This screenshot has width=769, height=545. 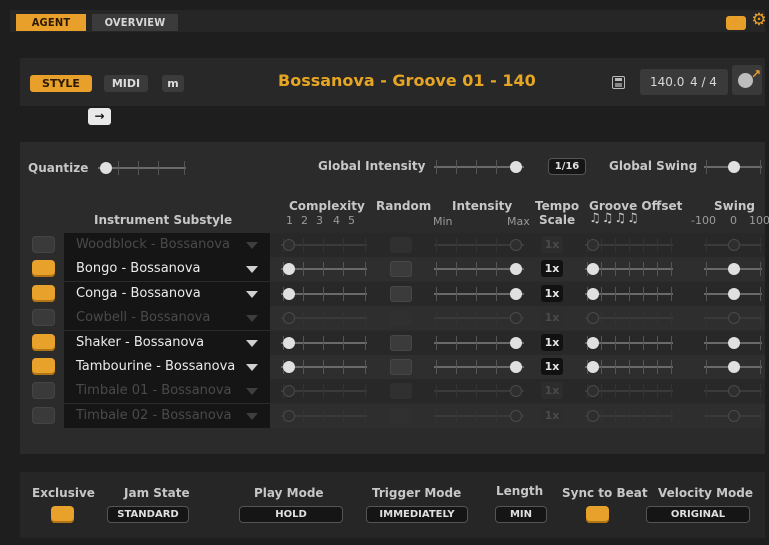 What do you see at coordinates (148, 514) in the screenshot?
I see `jam-state-select: STANDARD` at bounding box center [148, 514].